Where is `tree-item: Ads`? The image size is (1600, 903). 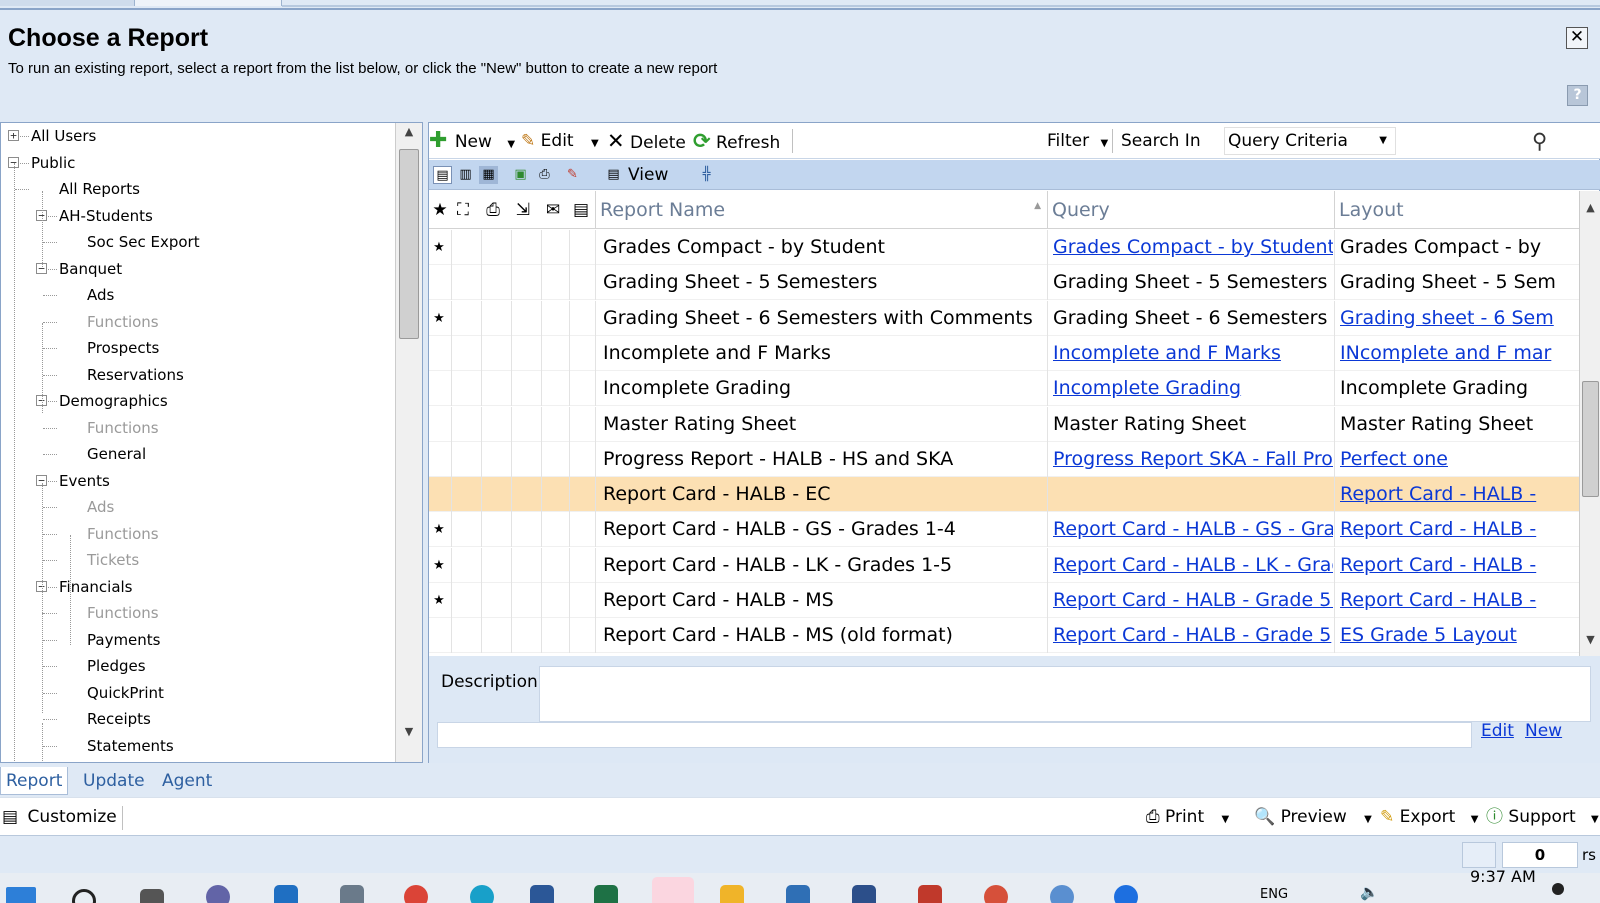
tree-item: Ads is located at coordinates (100, 295).